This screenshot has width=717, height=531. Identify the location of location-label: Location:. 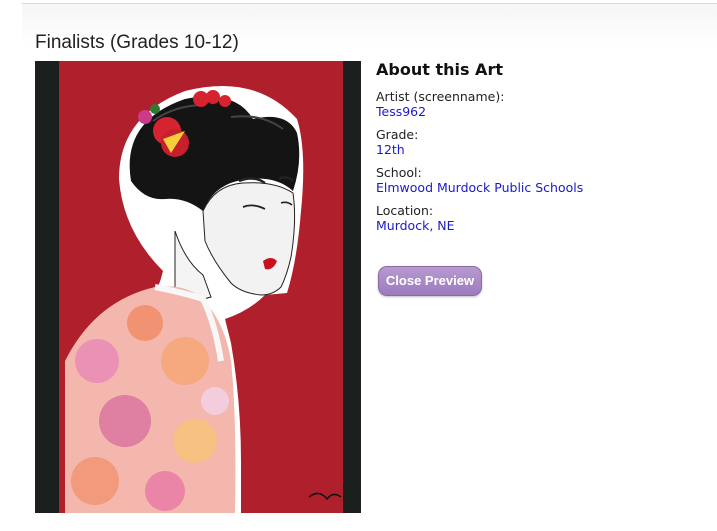
(405, 210).